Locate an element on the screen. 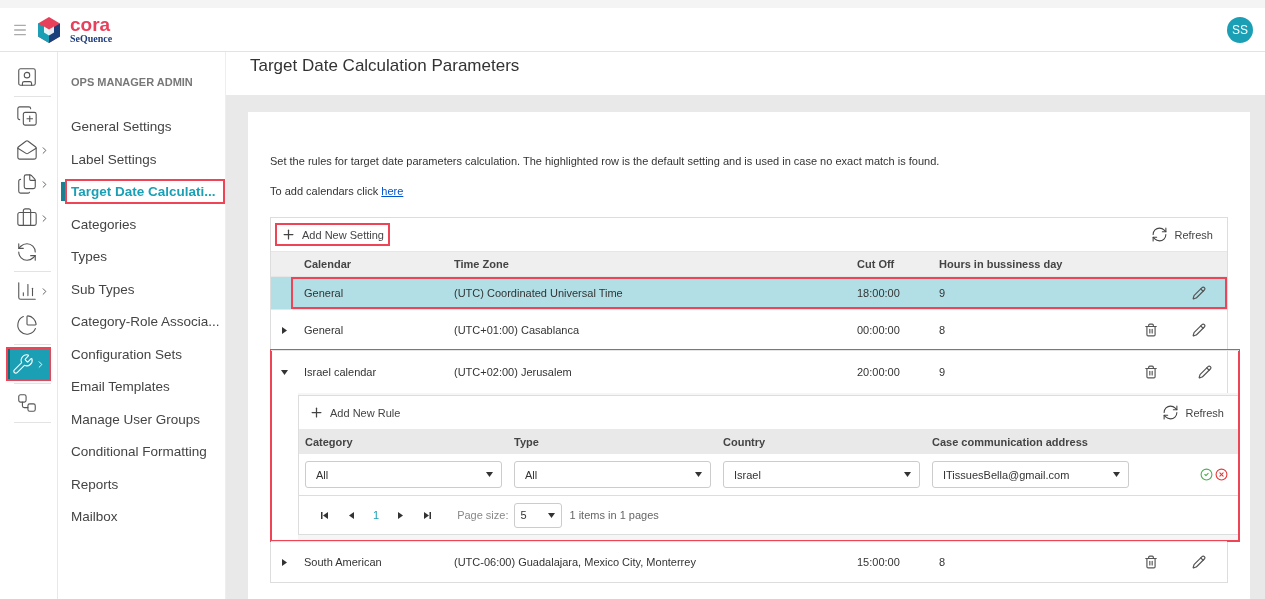  x-circle-icon is located at coordinates (1221, 474).